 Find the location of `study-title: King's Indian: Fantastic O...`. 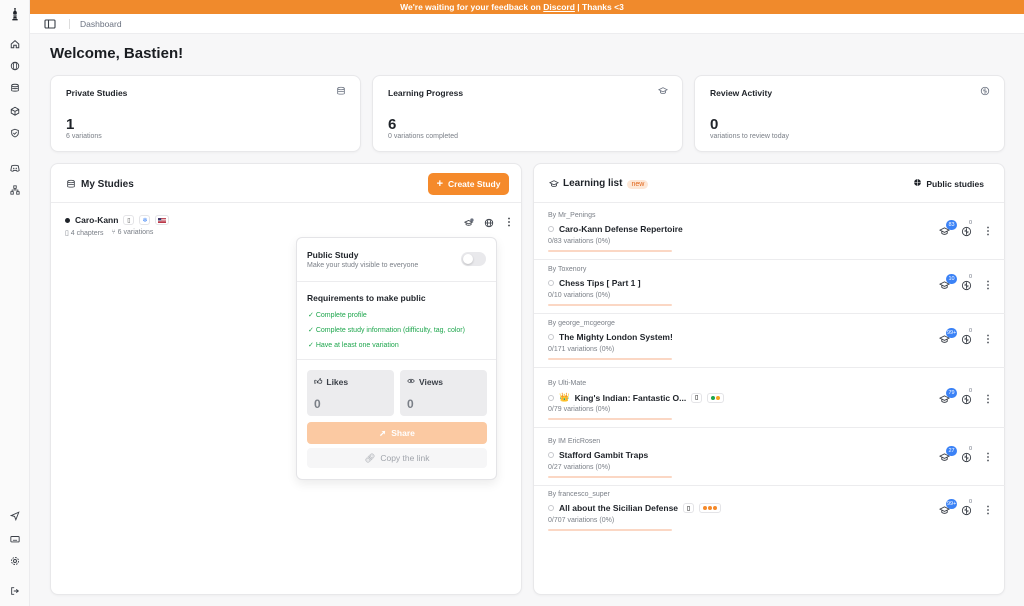

study-title: King's Indian: Fantastic O... is located at coordinates (631, 398).